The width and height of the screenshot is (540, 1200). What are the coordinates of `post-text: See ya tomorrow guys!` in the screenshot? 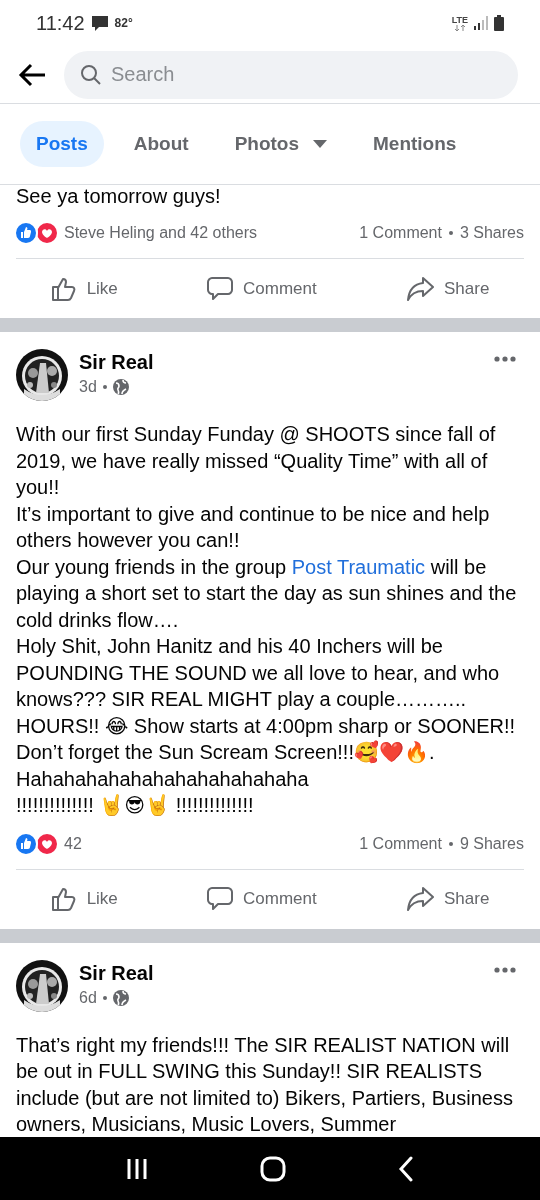 It's located at (119, 196).